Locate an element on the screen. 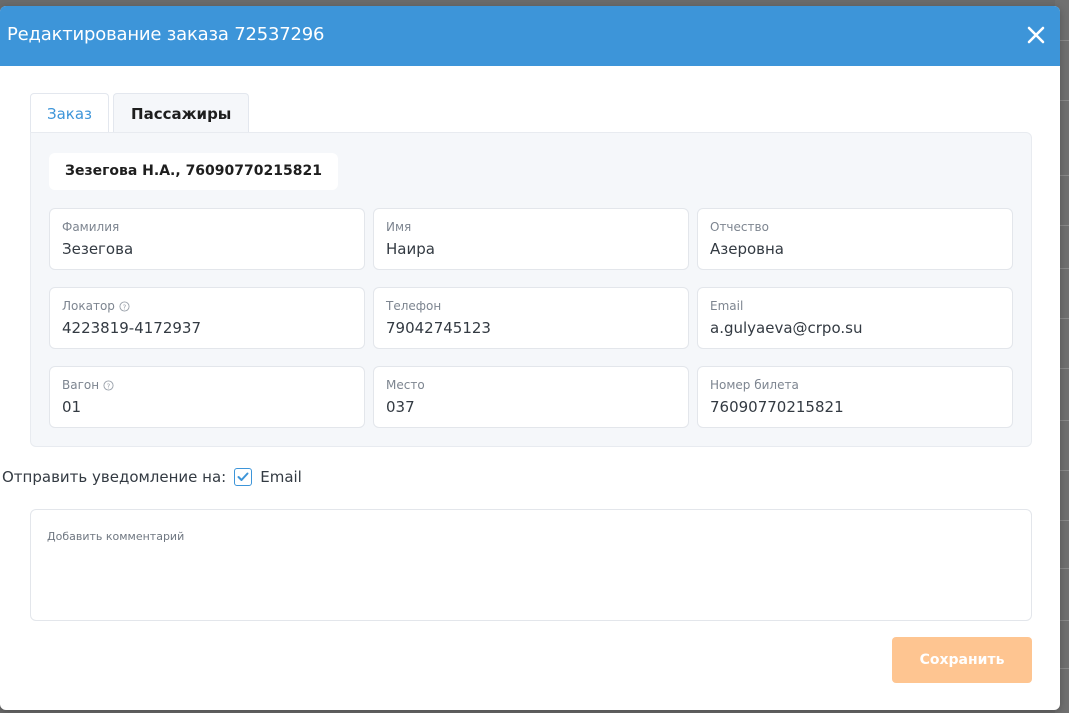 The width and height of the screenshot is (1069, 713). locator-value: 4223819-4172937 is located at coordinates (132, 328).